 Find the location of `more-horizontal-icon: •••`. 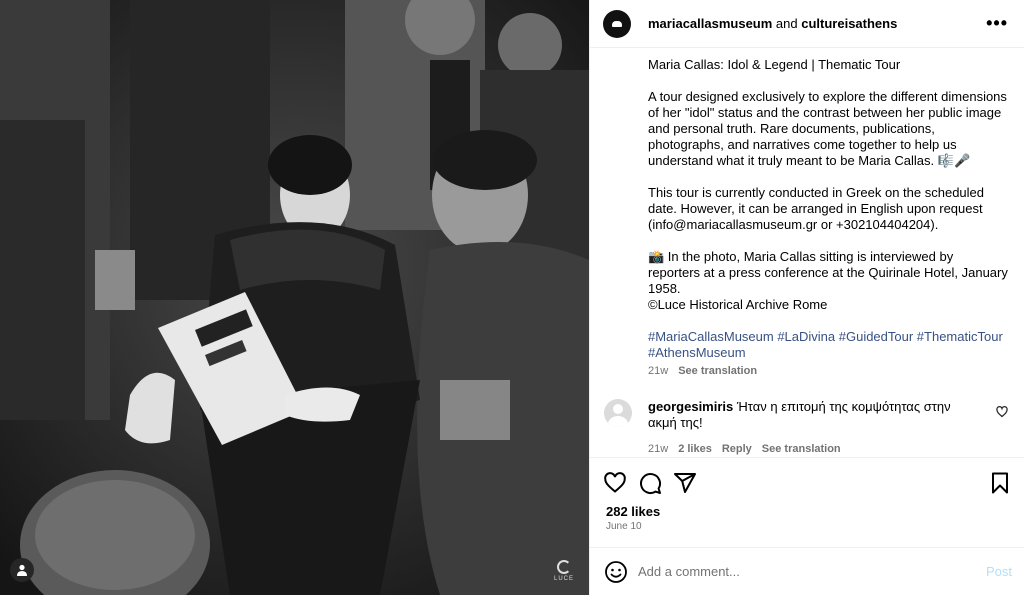

more-horizontal-icon: ••• is located at coordinates (997, 23).